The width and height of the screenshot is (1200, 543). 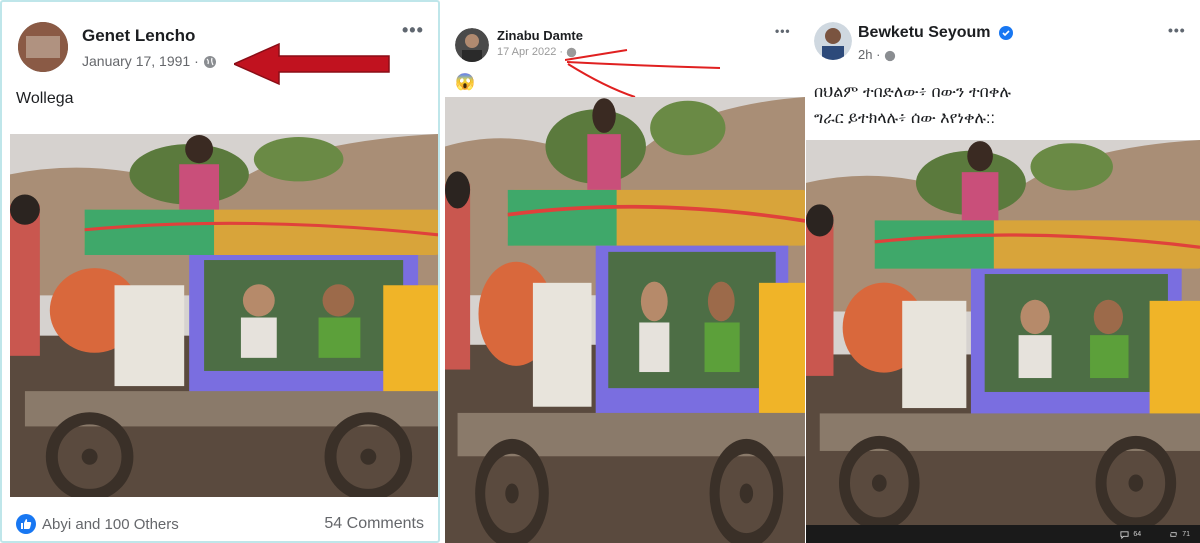 What do you see at coordinates (138, 36) in the screenshot?
I see `author-name: Genet Lencho` at bounding box center [138, 36].